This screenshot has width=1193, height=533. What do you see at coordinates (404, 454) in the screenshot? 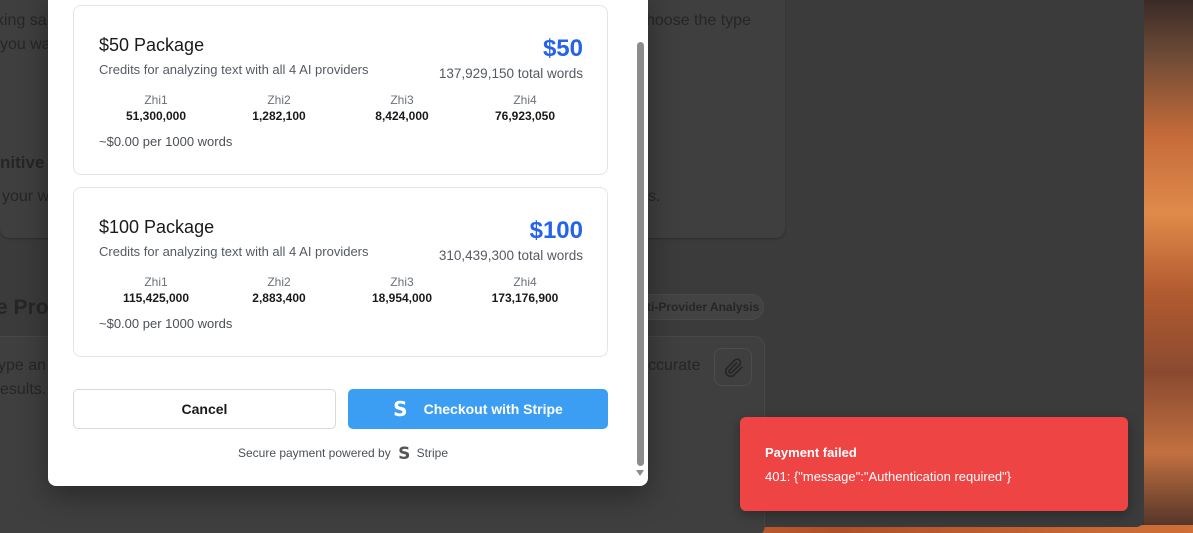
I see `stripe-logo-icon: S` at bounding box center [404, 454].